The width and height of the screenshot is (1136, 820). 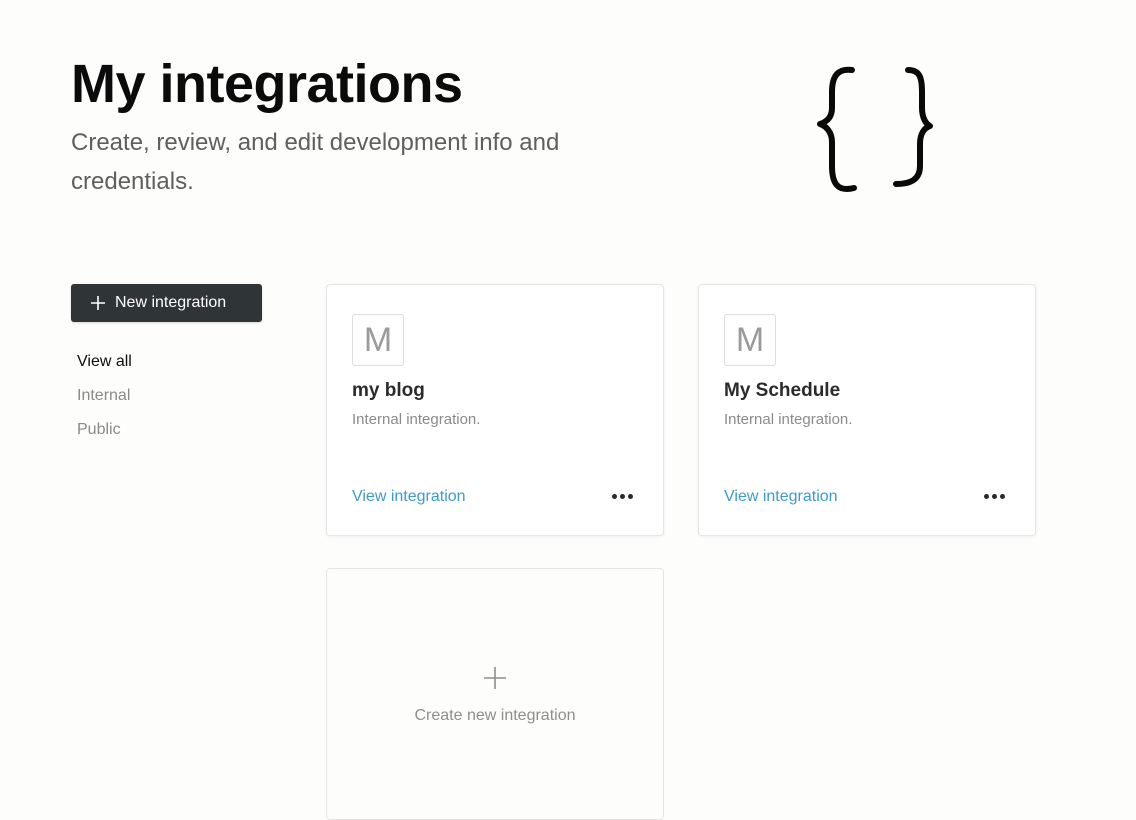 What do you see at coordinates (167, 435) in the screenshot?
I see `filter-public: Public` at bounding box center [167, 435].